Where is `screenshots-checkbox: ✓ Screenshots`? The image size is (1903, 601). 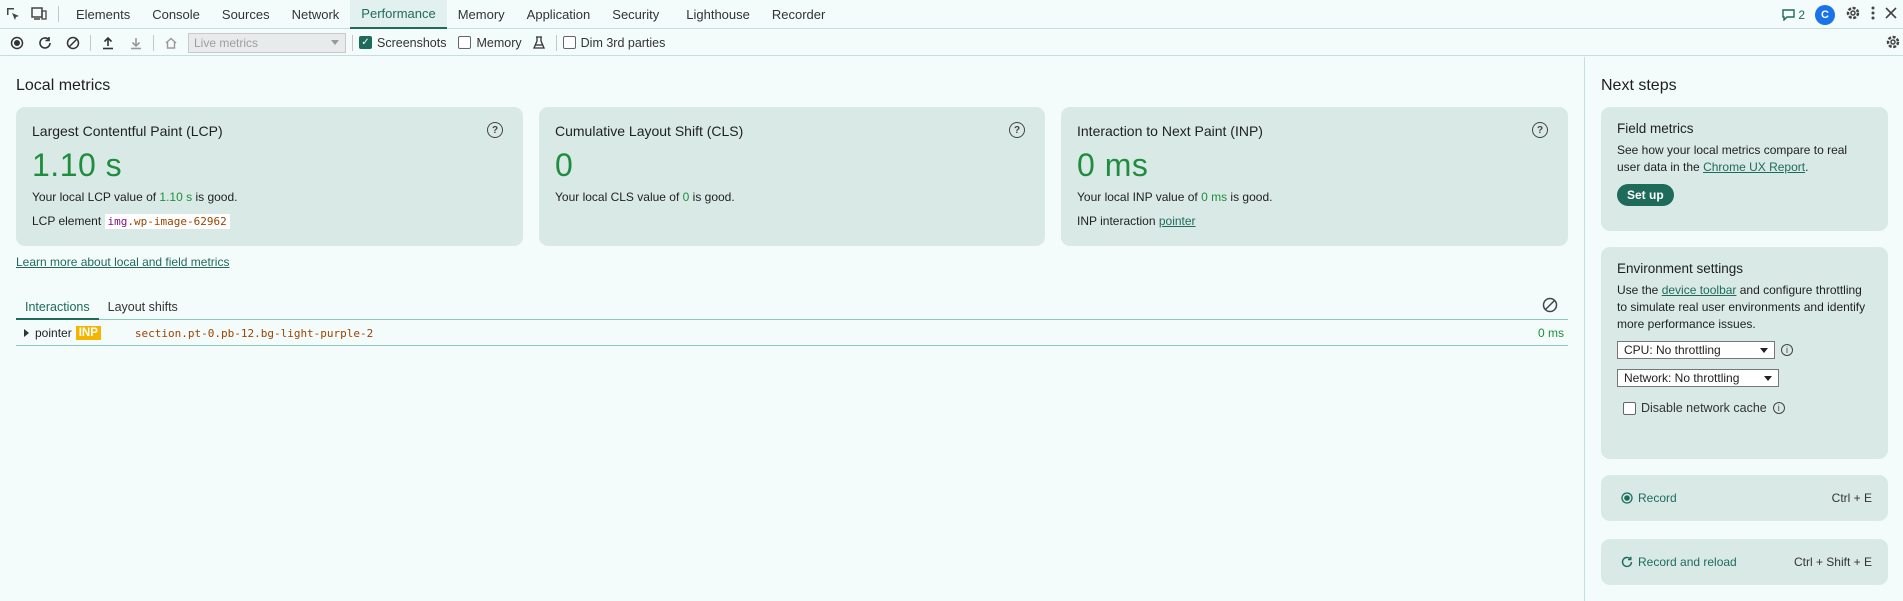 screenshots-checkbox: ✓ Screenshots is located at coordinates (402, 43).